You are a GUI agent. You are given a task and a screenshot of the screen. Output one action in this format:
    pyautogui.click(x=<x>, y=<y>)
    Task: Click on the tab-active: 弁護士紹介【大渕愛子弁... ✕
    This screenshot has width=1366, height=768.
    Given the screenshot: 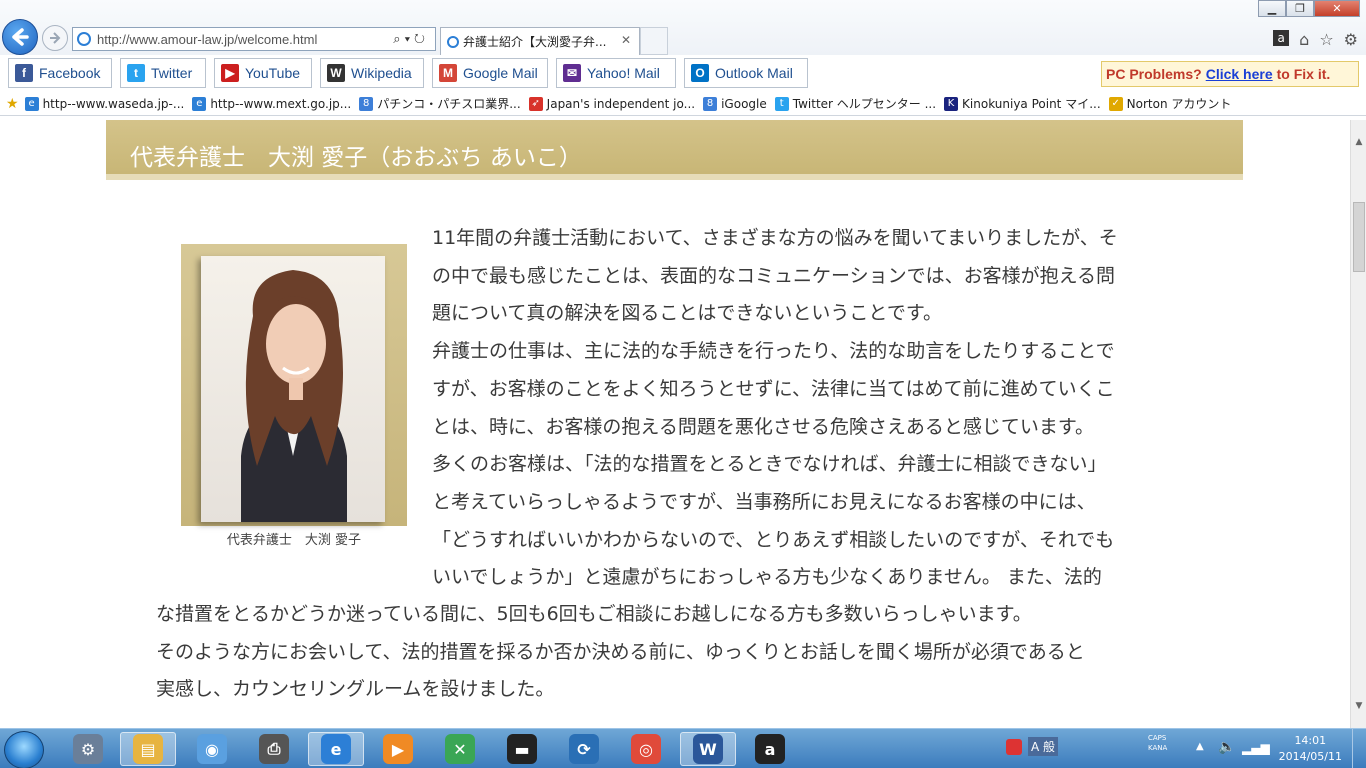 What is the action you would take?
    pyautogui.click(x=540, y=41)
    